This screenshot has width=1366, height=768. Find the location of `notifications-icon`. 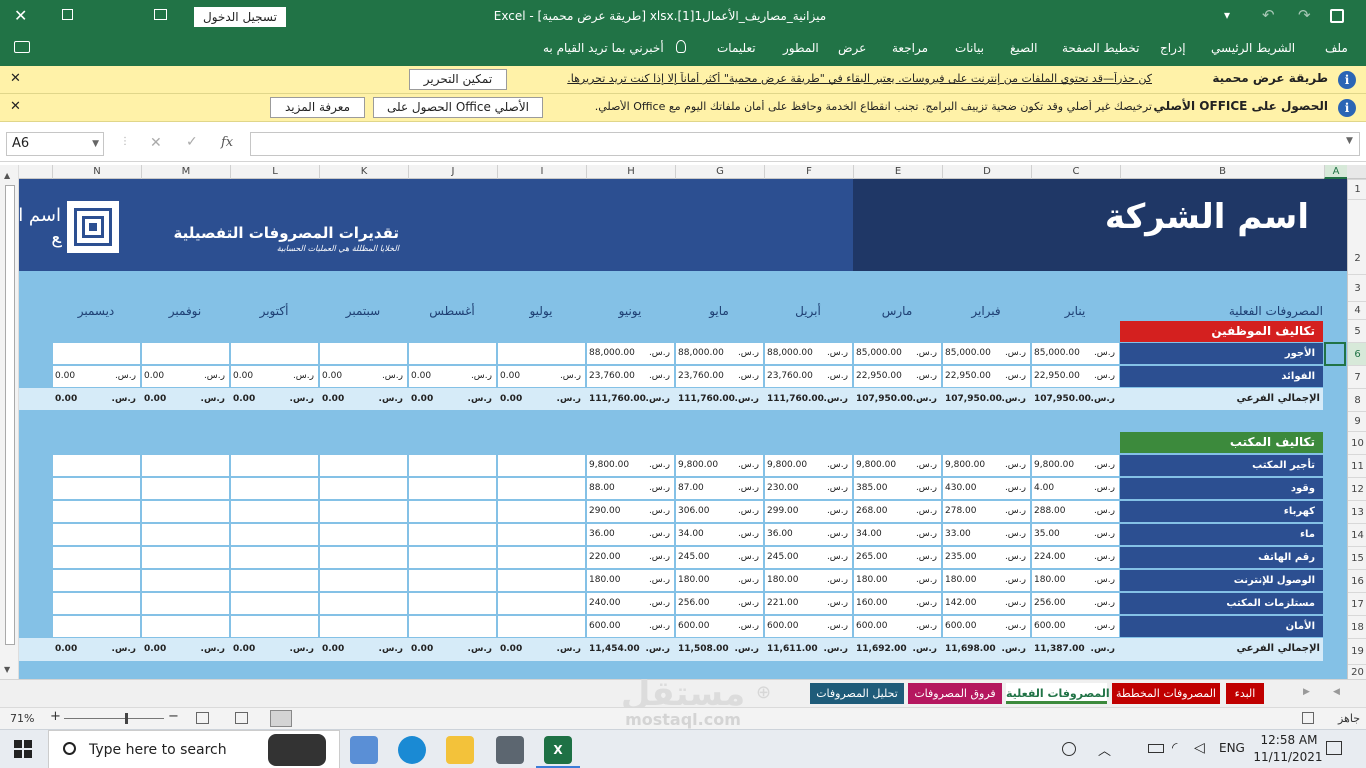

notifications-icon is located at coordinates (1334, 748).